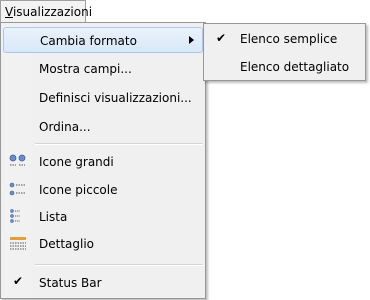  Describe the element at coordinates (185, 12) in the screenshot. I see `menu-bar: Visualizzazioni` at that location.